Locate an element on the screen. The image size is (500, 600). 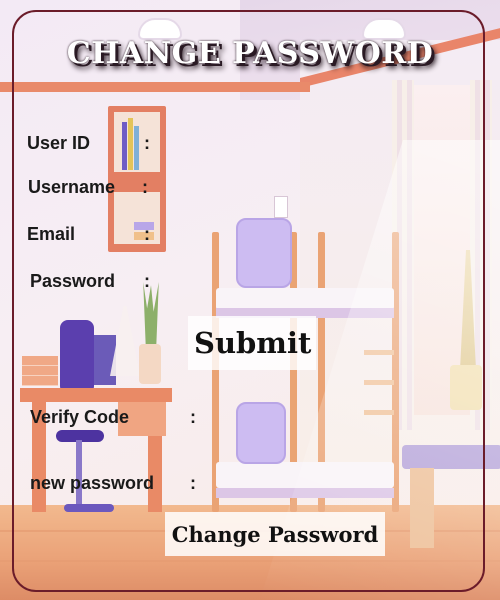
password-label: Password is located at coordinates (73, 281).